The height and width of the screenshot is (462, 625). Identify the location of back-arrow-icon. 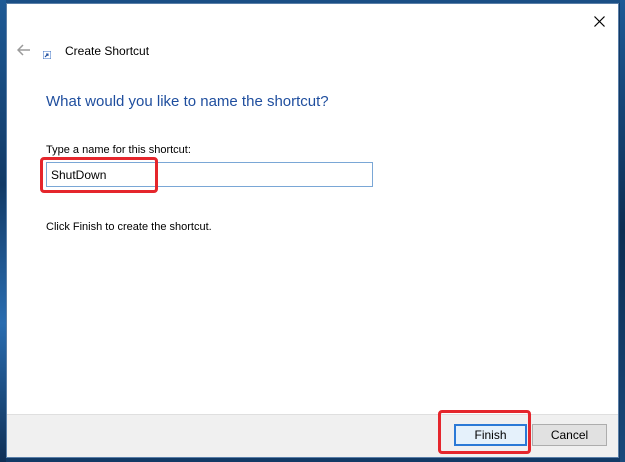
(23, 50).